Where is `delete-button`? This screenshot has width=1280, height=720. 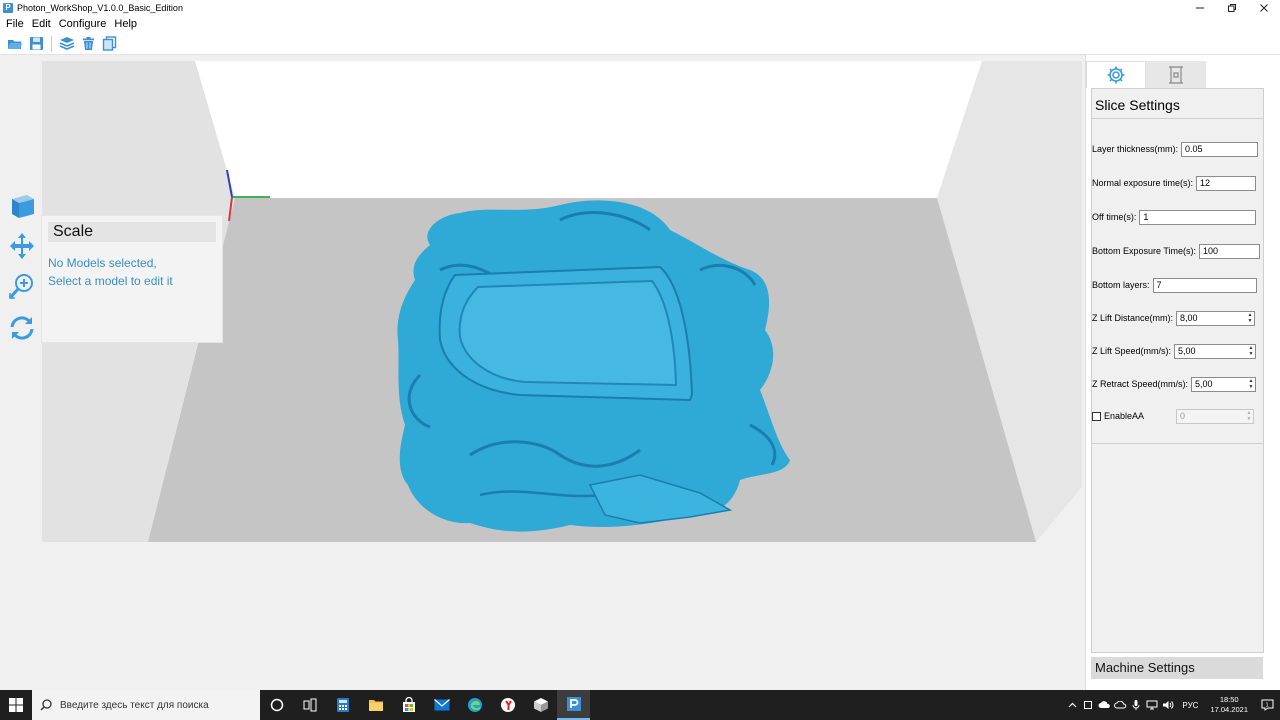
delete-button is located at coordinates (88, 44).